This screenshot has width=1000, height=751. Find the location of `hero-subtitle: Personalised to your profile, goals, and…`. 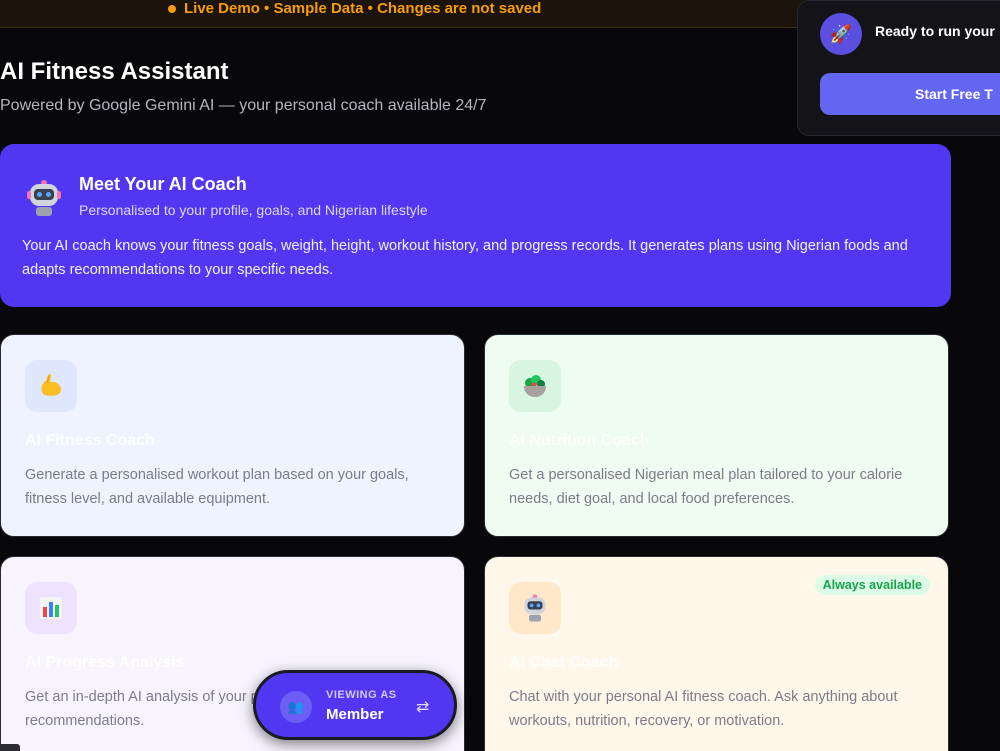

hero-subtitle: Personalised to your profile, goals, and… is located at coordinates (253, 210).